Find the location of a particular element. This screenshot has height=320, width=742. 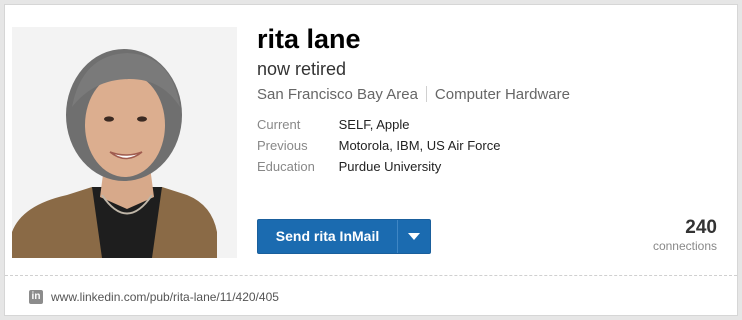

fact-row-previous: Previous Motorola, IBM, US Air Force is located at coordinates (492, 148).